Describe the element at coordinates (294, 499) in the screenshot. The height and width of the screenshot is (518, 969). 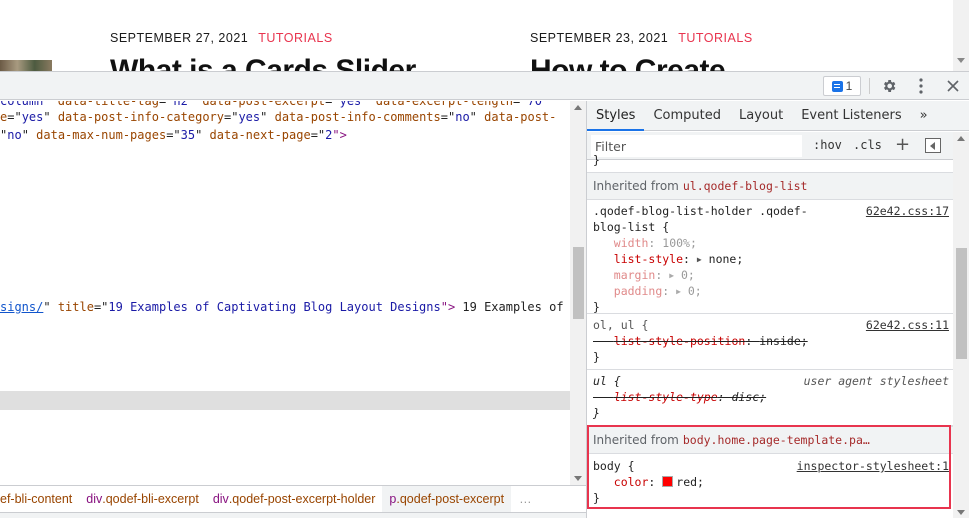
I see `breadcrumb-item: div .qodef-post-excerpt-holder` at that location.